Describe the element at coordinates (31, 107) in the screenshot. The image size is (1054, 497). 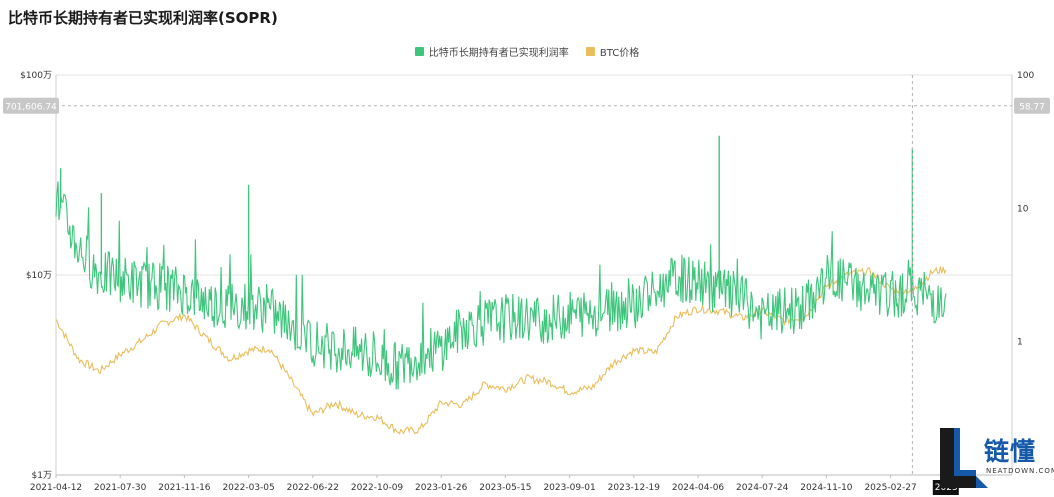
I see `crosshair-left-value: 701,606.74` at that location.